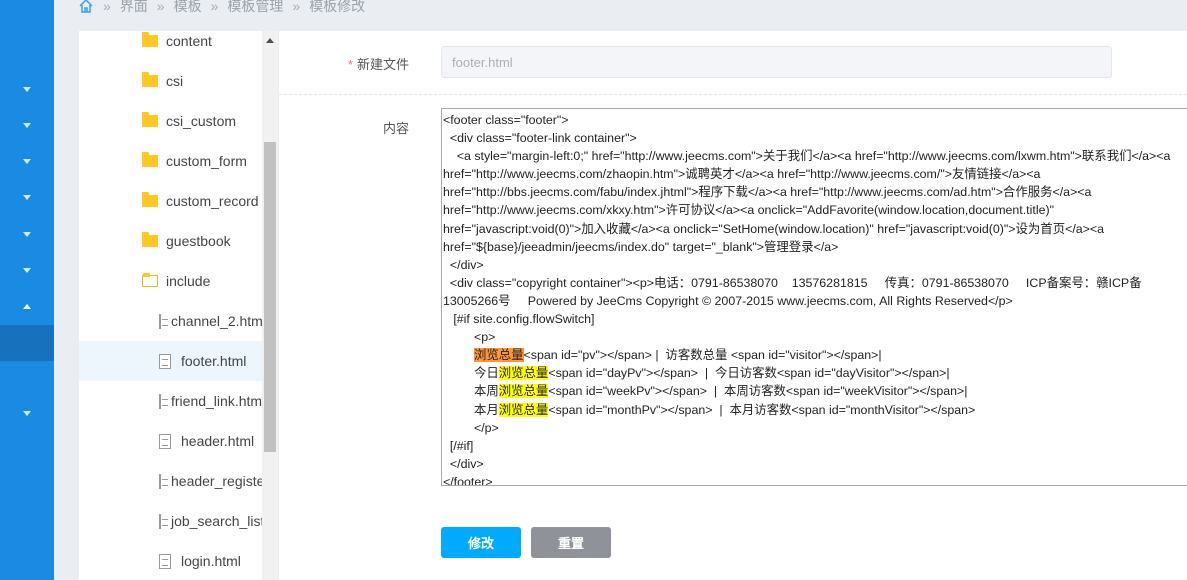 The image size is (1187, 580). Describe the element at coordinates (27, 343) in the screenshot. I see `nav-subitem-active` at that location.